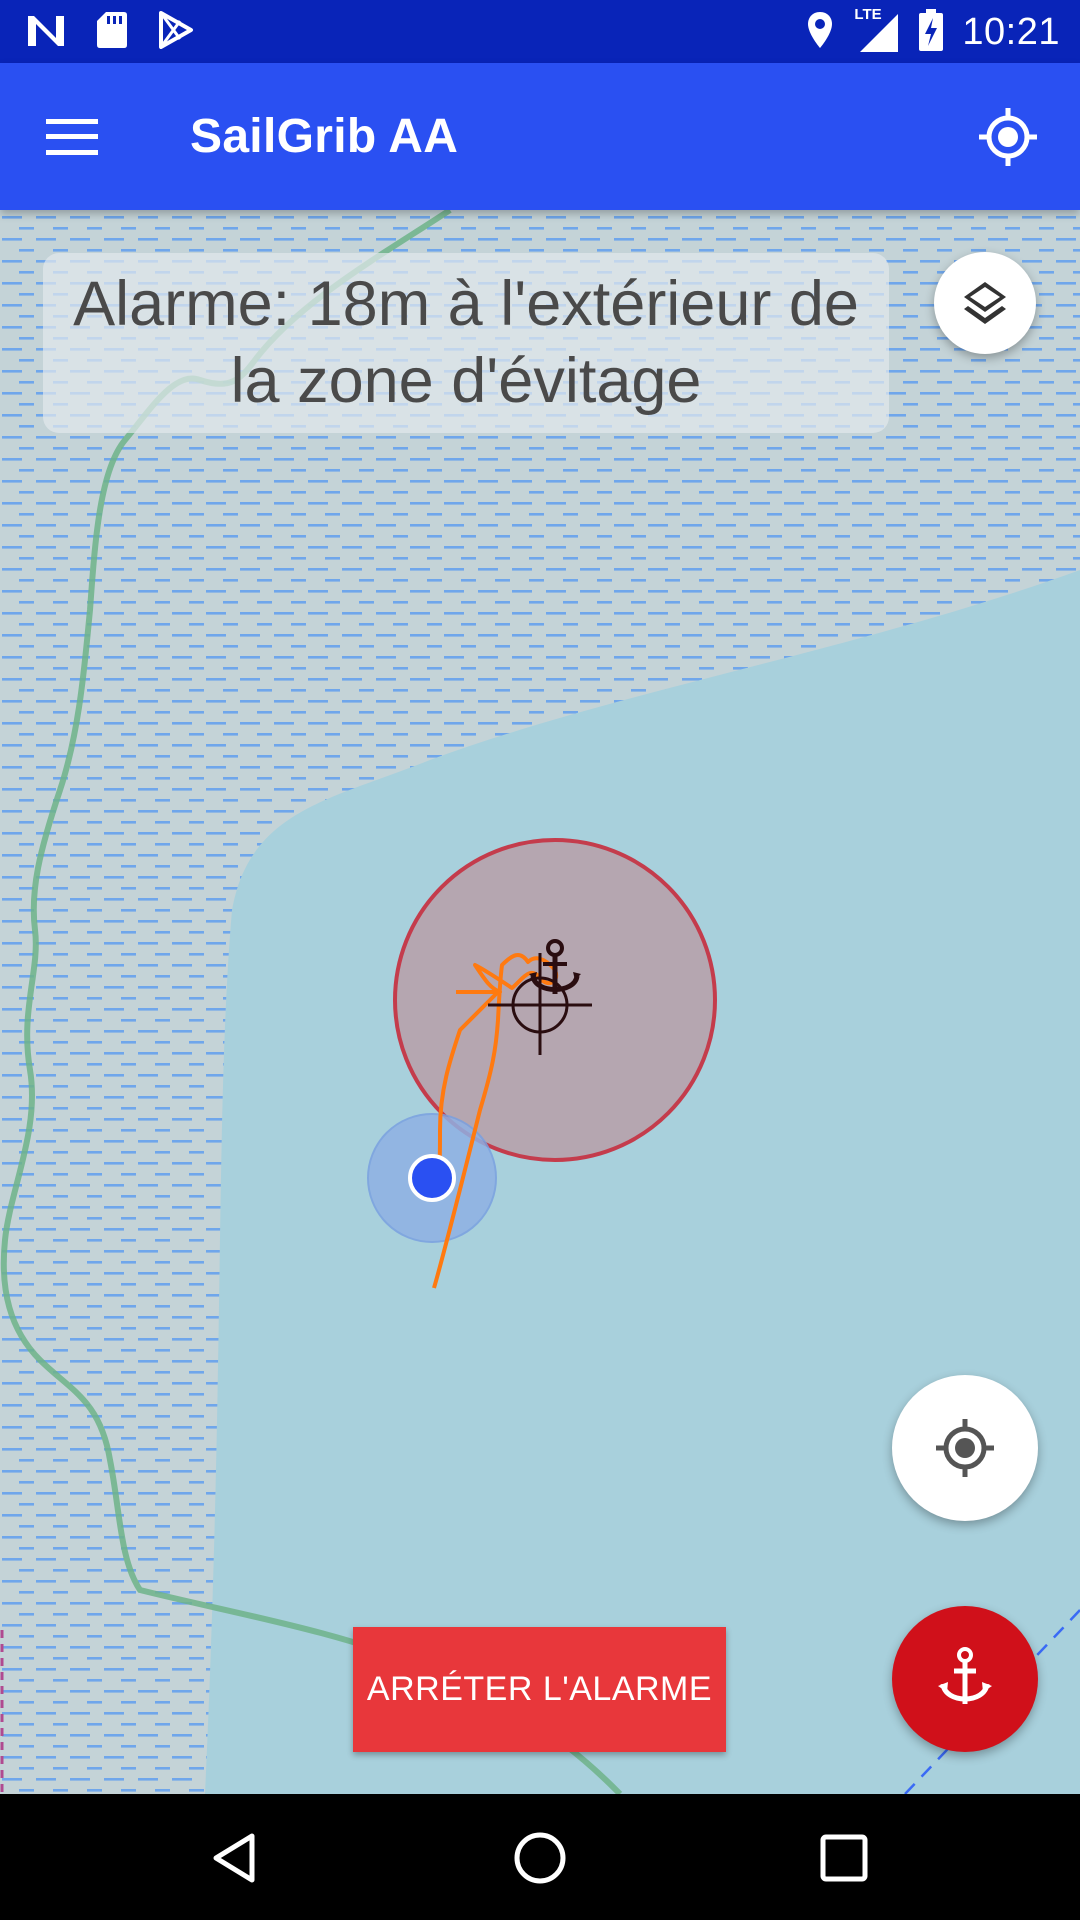  Describe the element at coordinates (540, 136) in the screenshot. I see `app-bar: SailGrib AA` at that location.